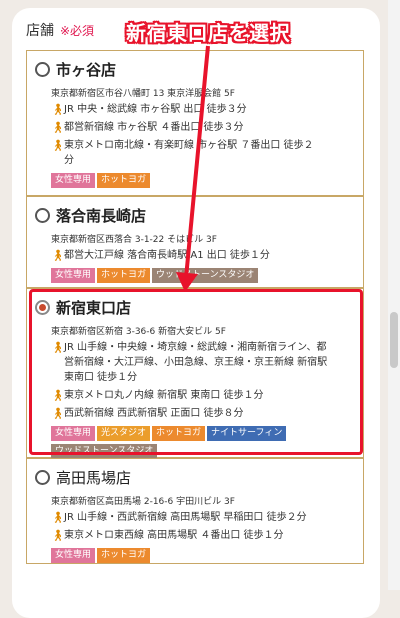  Describe the element at coordinates (143, 94) in the screenshot. I see `store-address: 東京都新宿区市谷八幡町 13 東京洋服会館 5F` at that location.